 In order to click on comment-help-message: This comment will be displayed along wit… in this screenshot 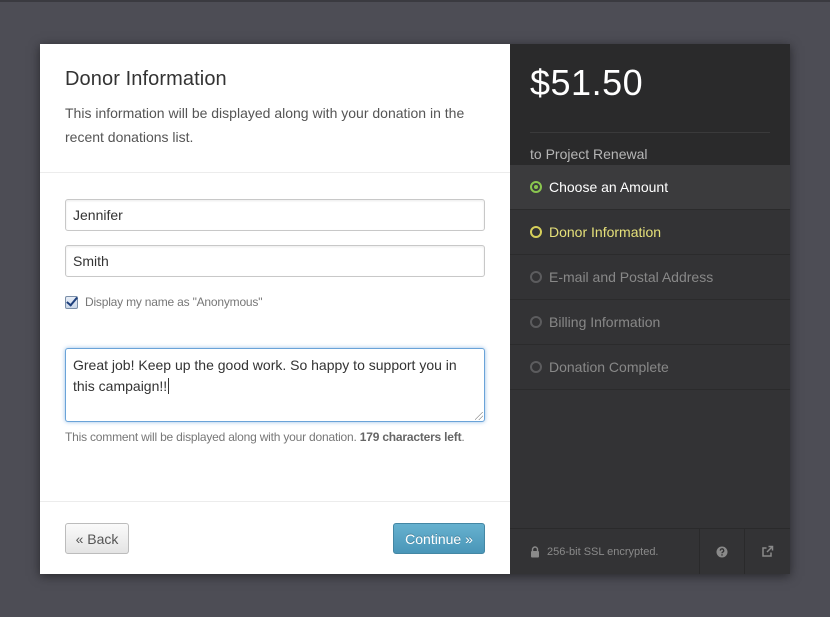, I will do `click(211, 437)`.